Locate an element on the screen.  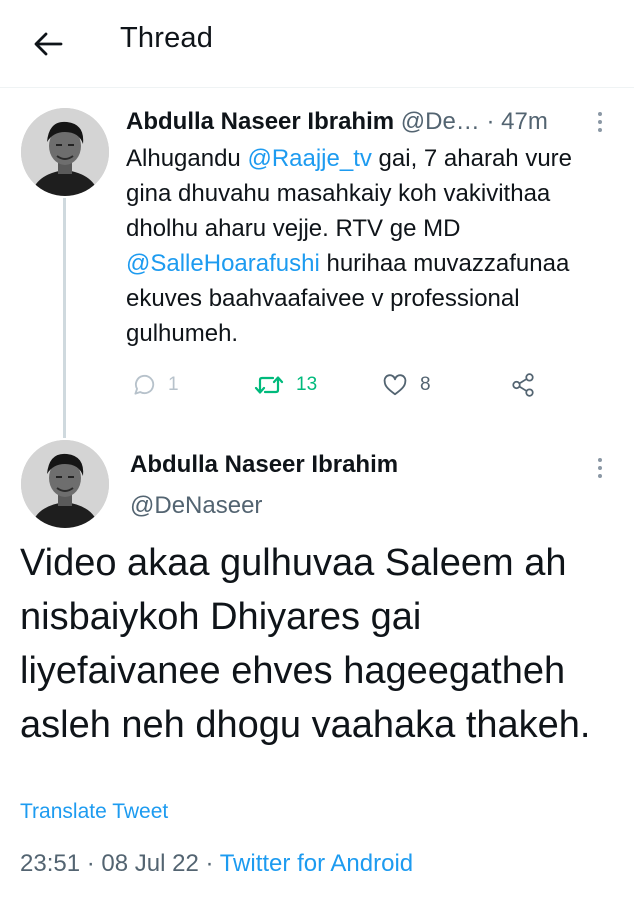
retweet-icon is located at coordinates (269, 385).